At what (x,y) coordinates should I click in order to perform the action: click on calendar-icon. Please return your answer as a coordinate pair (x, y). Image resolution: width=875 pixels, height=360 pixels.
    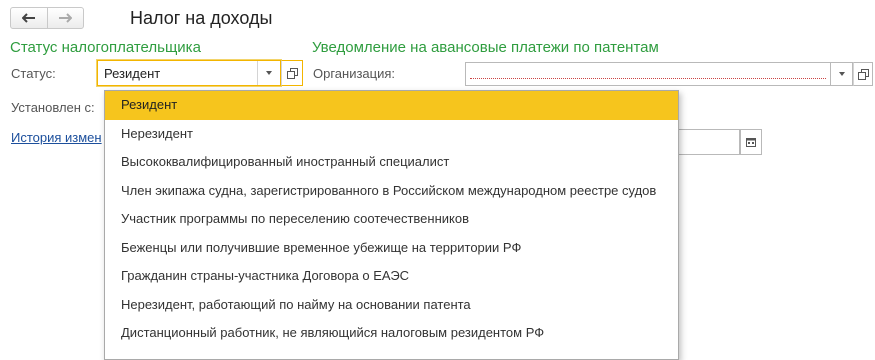
    Looking at the image, I should click on (751, 142).